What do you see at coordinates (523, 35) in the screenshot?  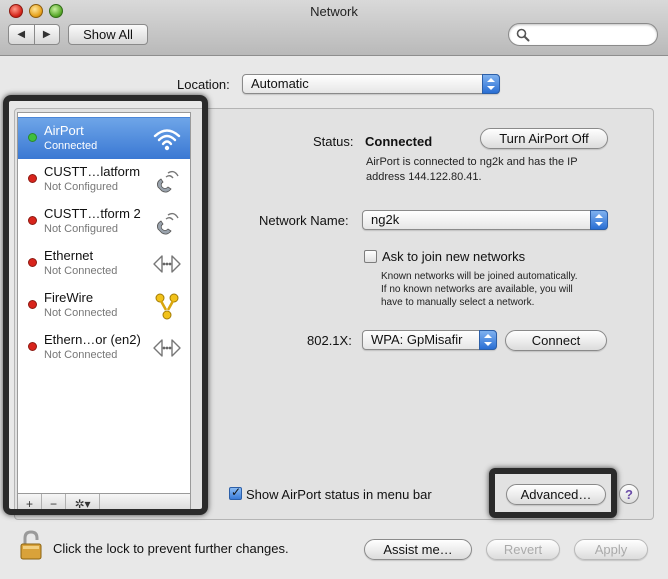 I see `search-icon` at bounding box center [523, 35].